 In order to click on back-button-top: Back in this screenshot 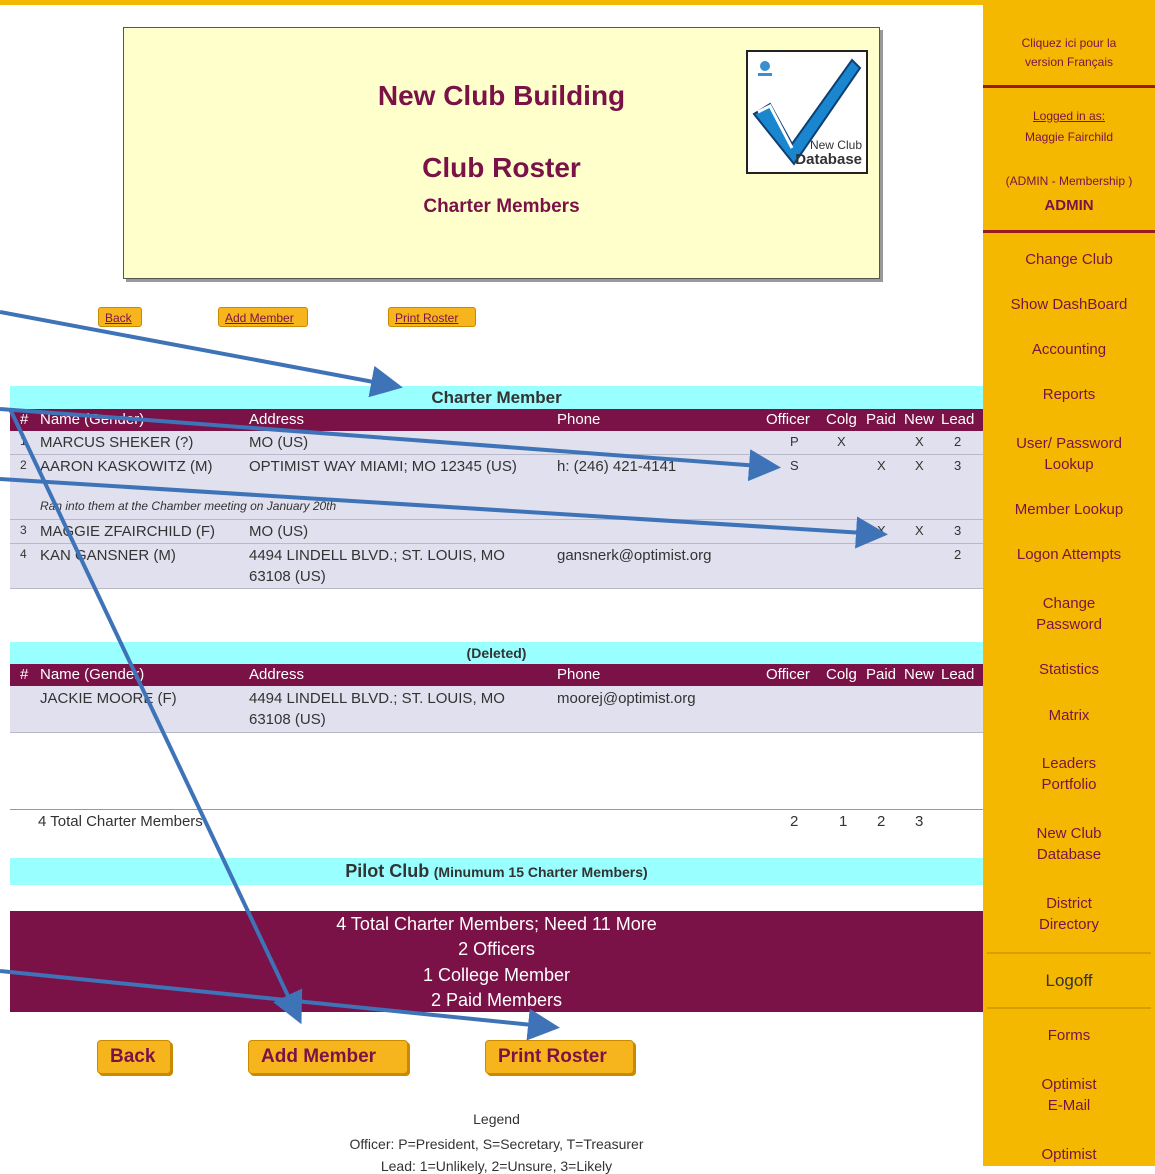, I will do `click(120, 317)`.